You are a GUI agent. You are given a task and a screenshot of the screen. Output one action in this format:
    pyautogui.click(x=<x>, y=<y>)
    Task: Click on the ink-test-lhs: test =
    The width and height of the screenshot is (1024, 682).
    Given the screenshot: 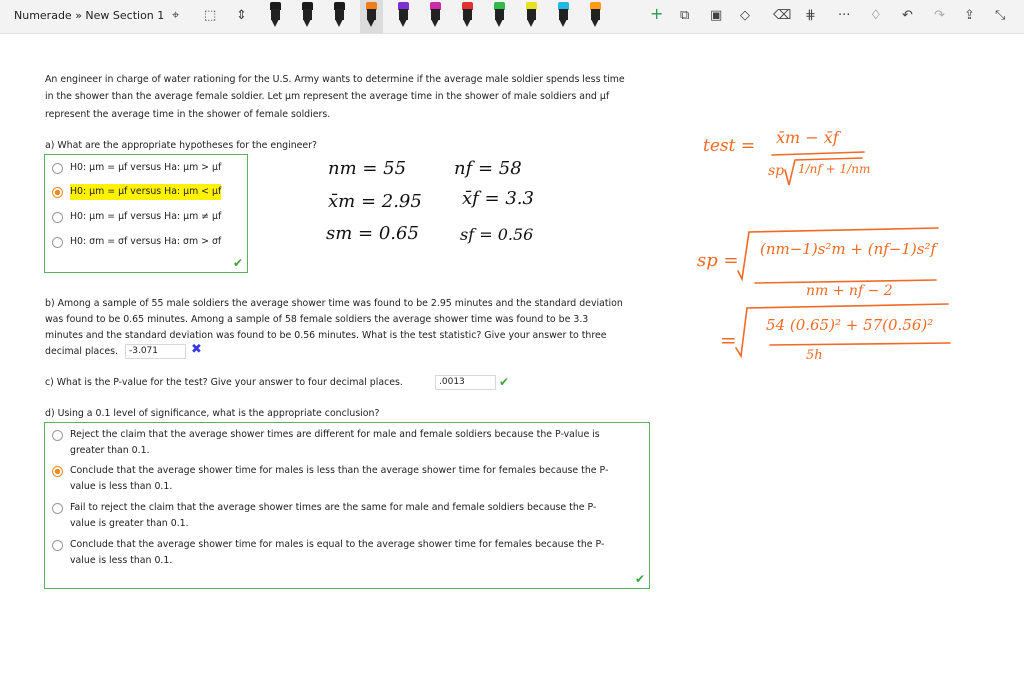 What is the action you would take?
    pyautogui.click(x=729, y=146)
    